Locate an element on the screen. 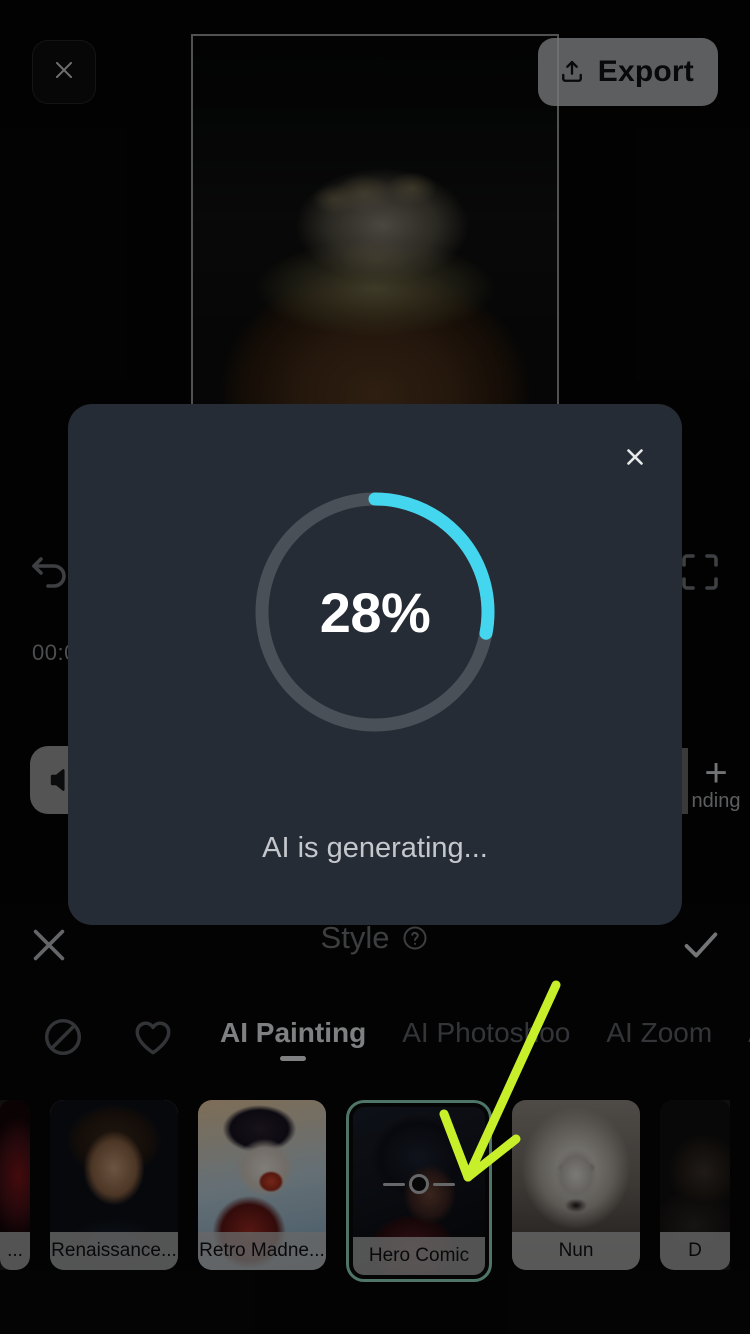  modal-close-button is located at coordinates (635, 459).